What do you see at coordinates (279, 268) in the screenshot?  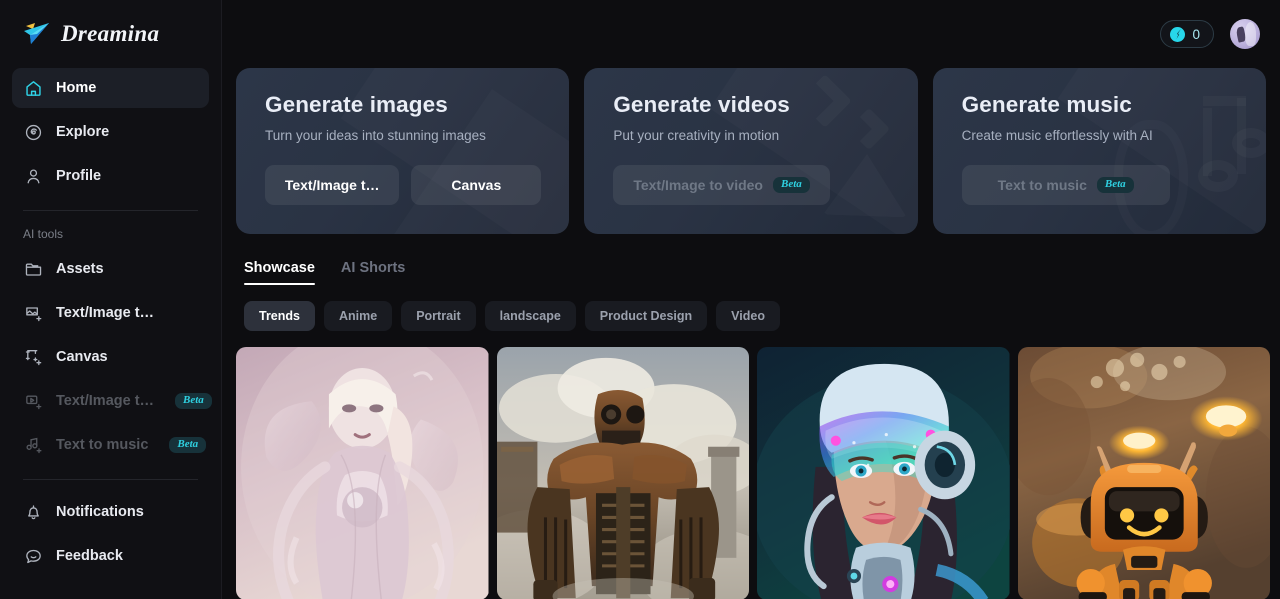 I see `tab-label: Showcase` at bounding box center [279, 268].